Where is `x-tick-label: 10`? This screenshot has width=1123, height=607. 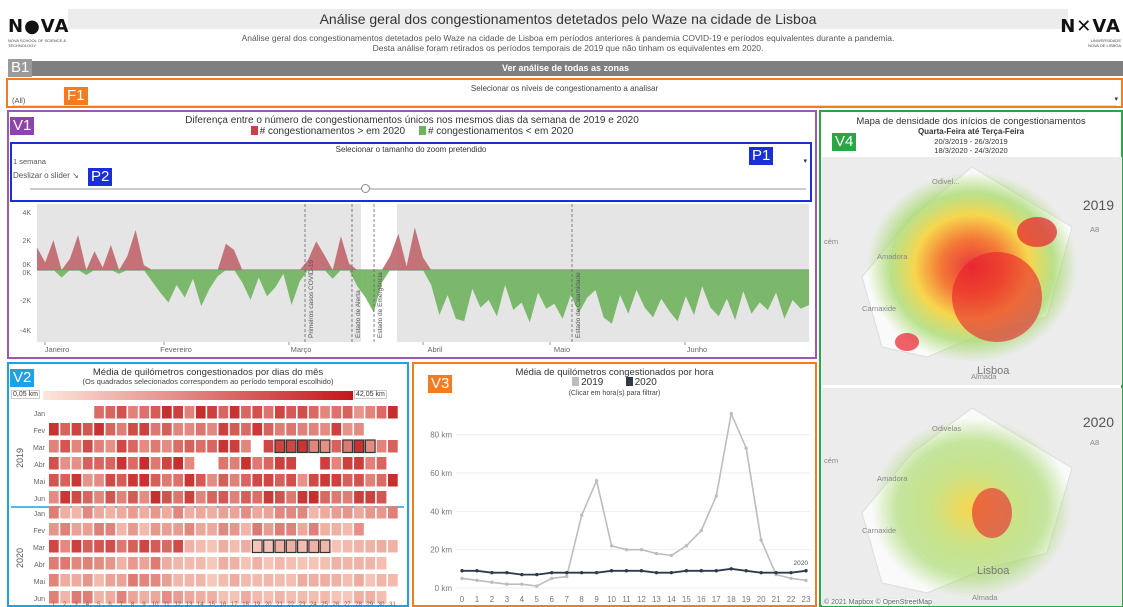
x-tick-label: 10 is located at coordinates (611, 599).